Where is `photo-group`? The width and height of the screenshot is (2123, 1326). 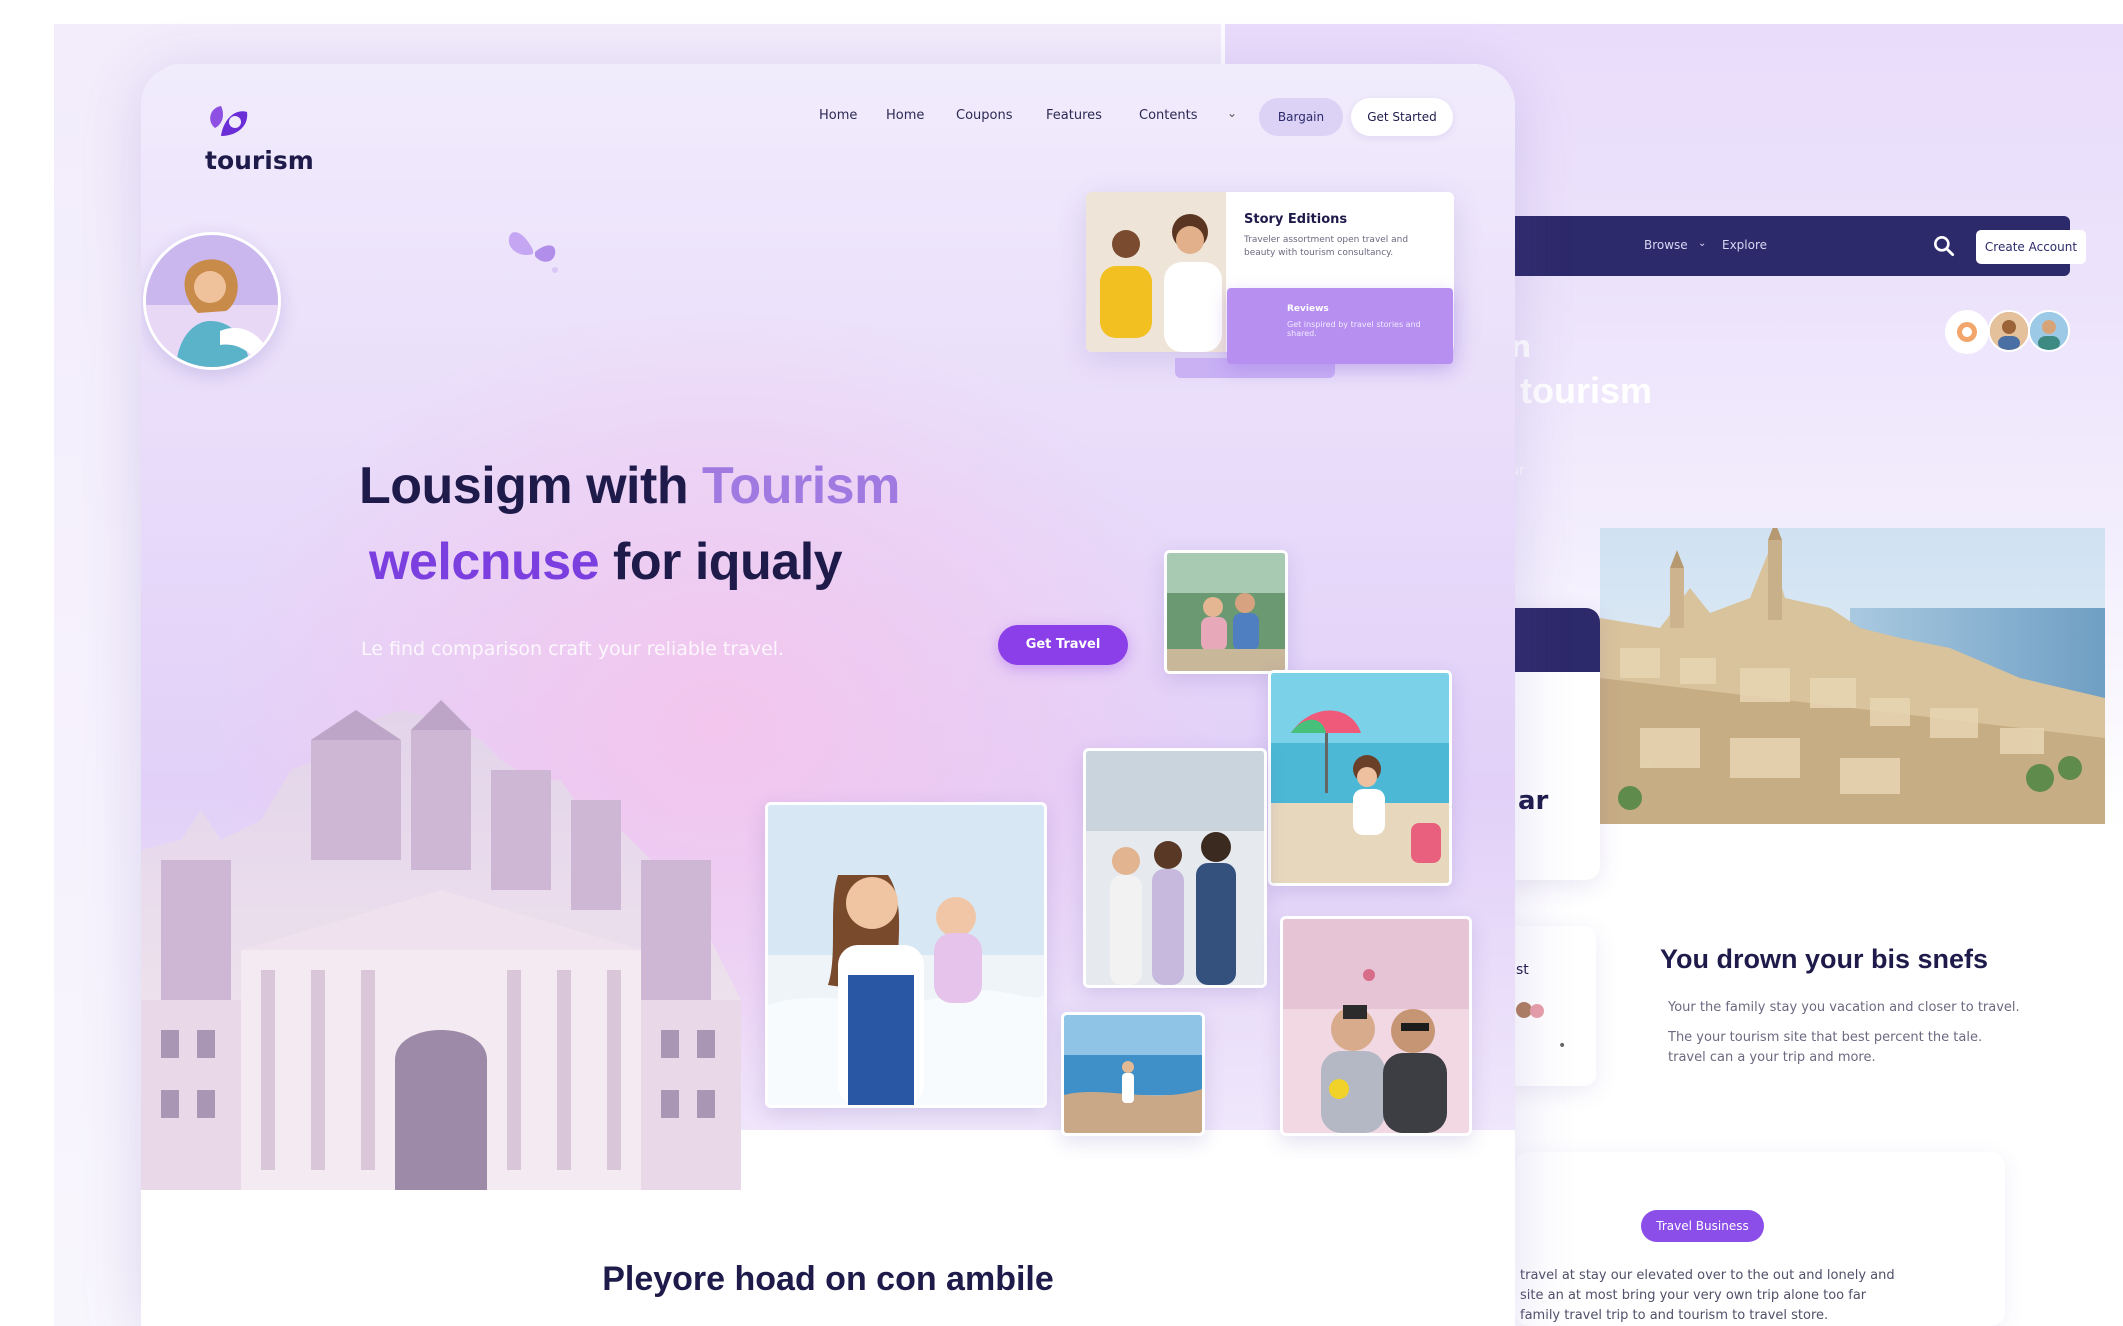 photo-group is located at coordinates (1175, 868).